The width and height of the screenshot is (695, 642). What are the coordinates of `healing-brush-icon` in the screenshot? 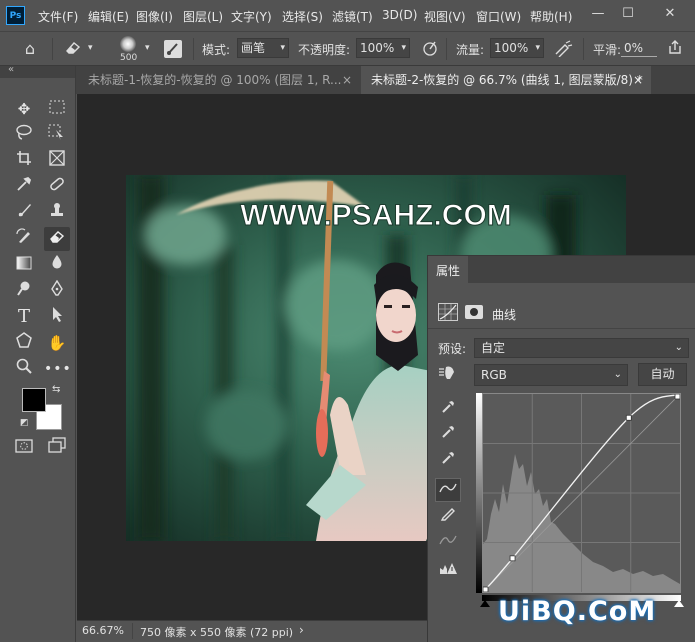 It's located at (57, 187).